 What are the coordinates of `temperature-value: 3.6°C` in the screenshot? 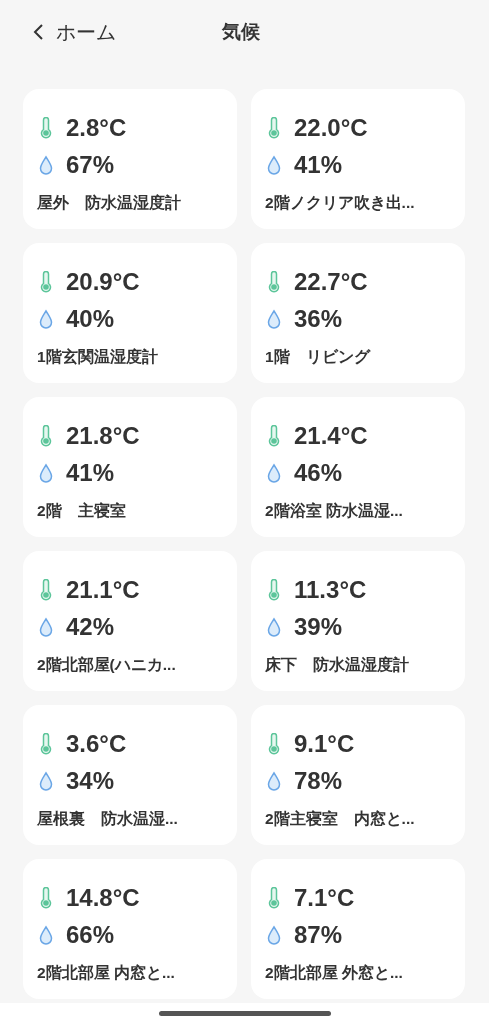 It's located at (96, 743).